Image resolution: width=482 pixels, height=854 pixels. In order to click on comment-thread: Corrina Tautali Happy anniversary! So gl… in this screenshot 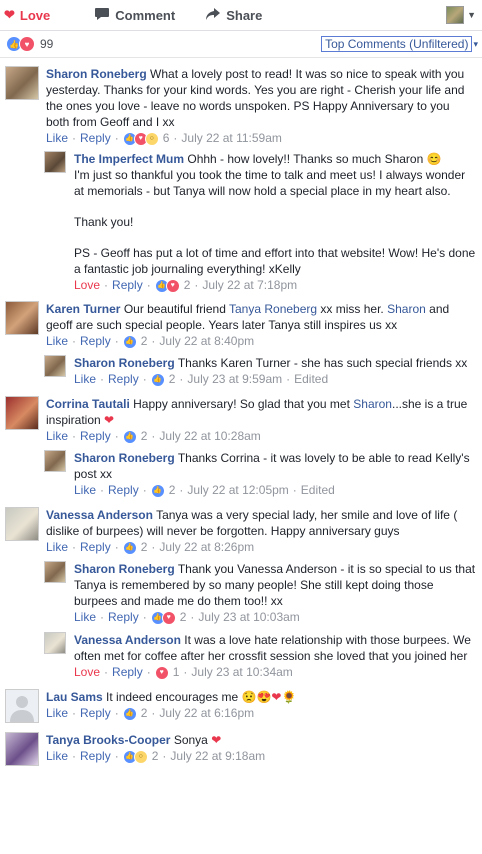, I will do `click(241, 447)`.